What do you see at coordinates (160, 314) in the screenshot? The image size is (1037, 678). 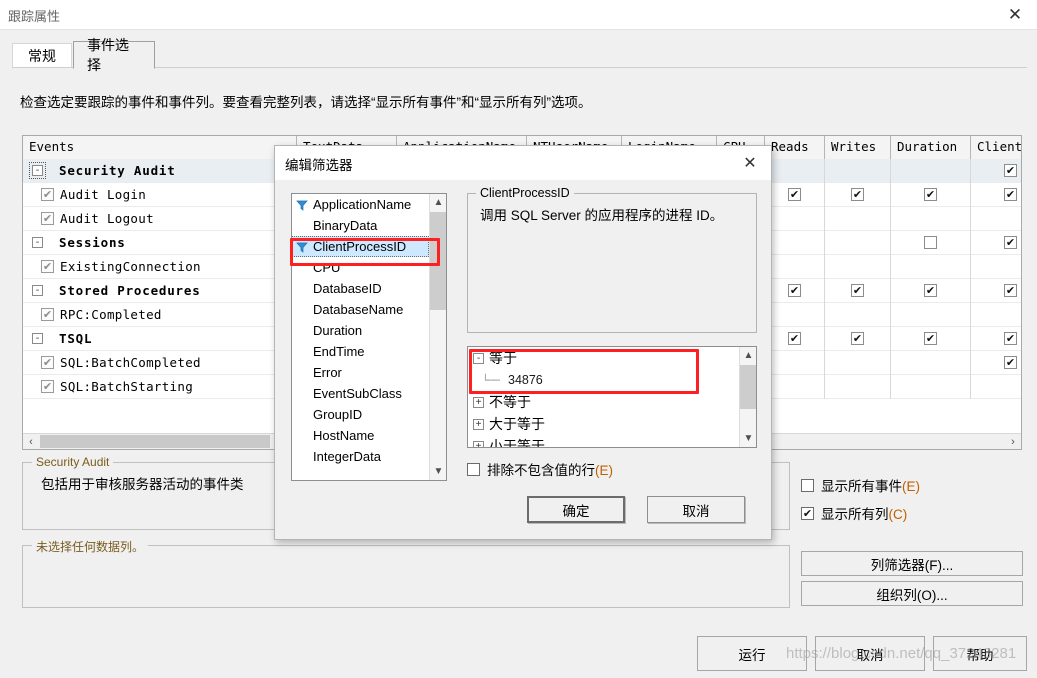 I see `events-cell: RPC:Completed` at bounding box center [160, 314].